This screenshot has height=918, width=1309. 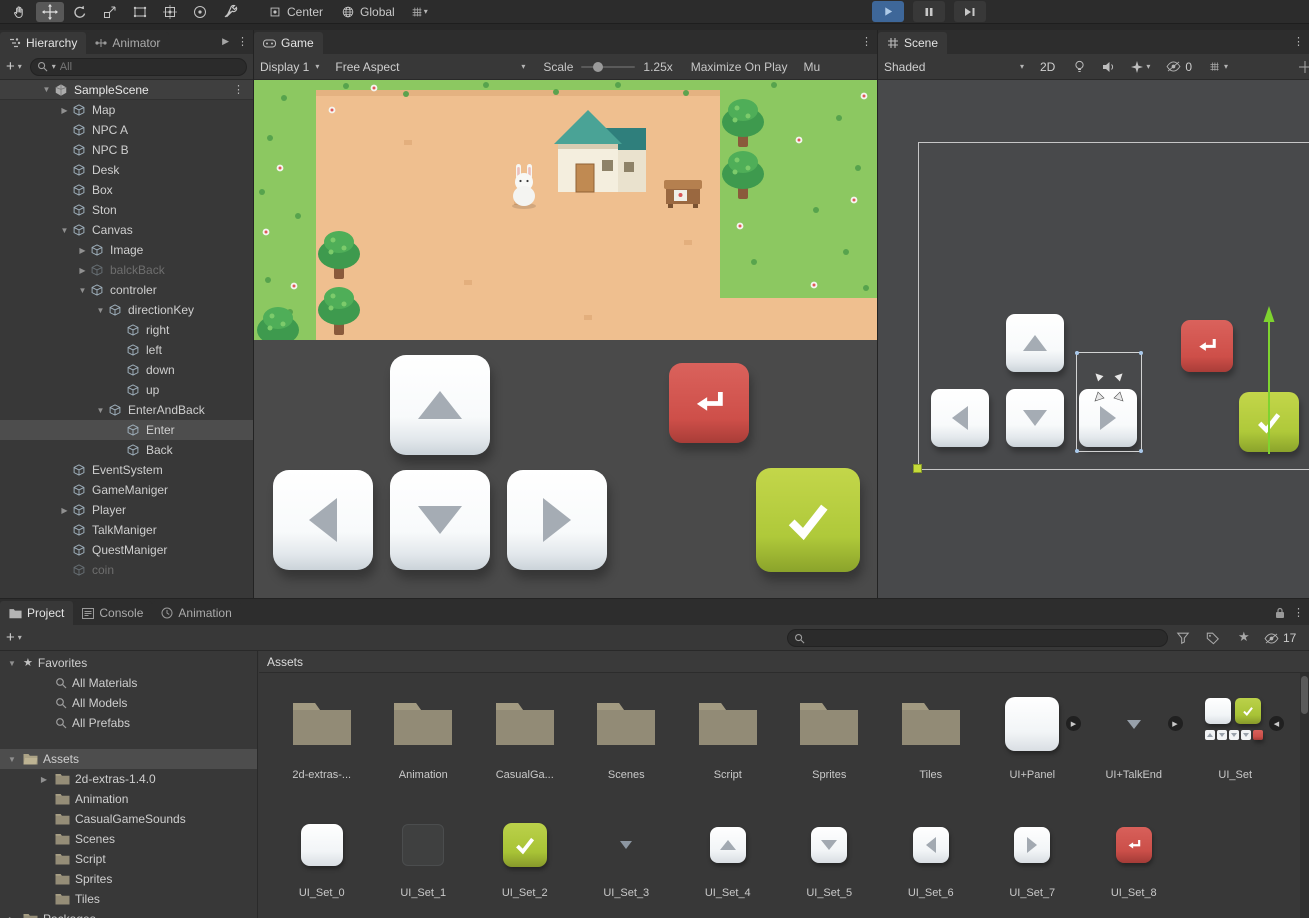 I want to click on hierarchy-item-samplescene: ▼ SampleScene ⋮, so click(x=126, y=90).